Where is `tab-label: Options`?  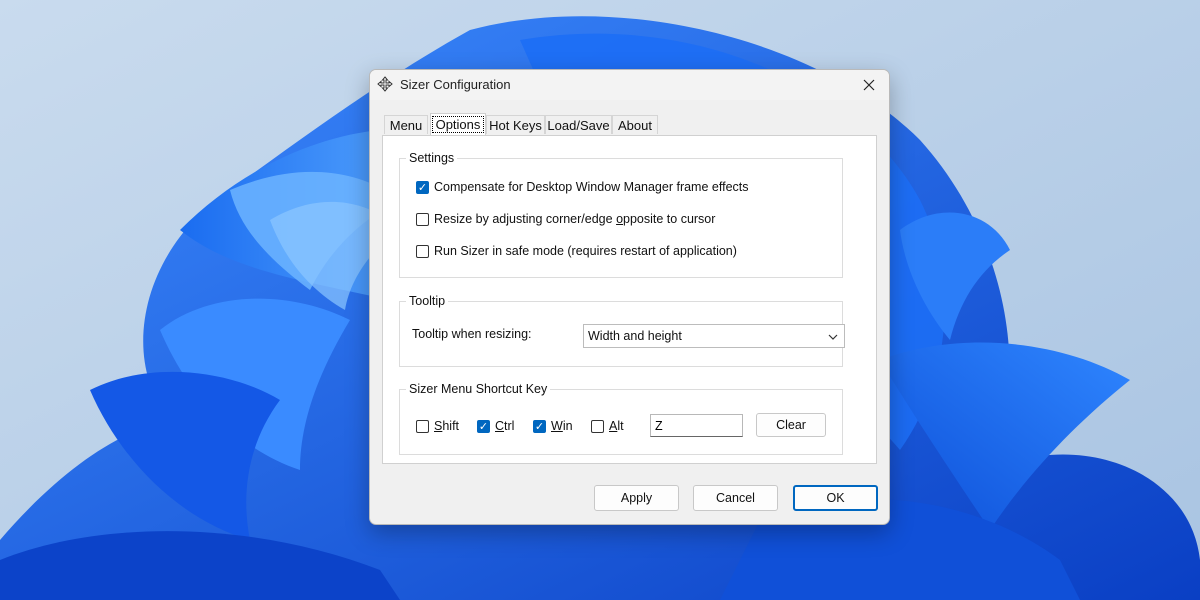 tab-label: Options is located at coordinates (458, 124).